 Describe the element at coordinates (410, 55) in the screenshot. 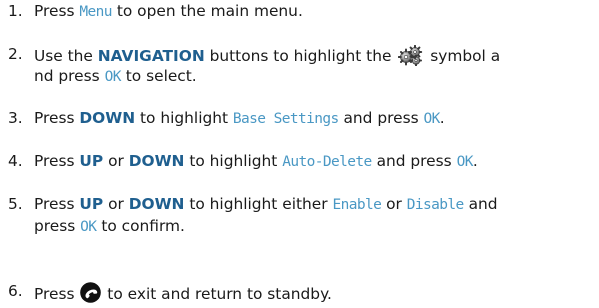

I see `settings-gears-icon` at that location.